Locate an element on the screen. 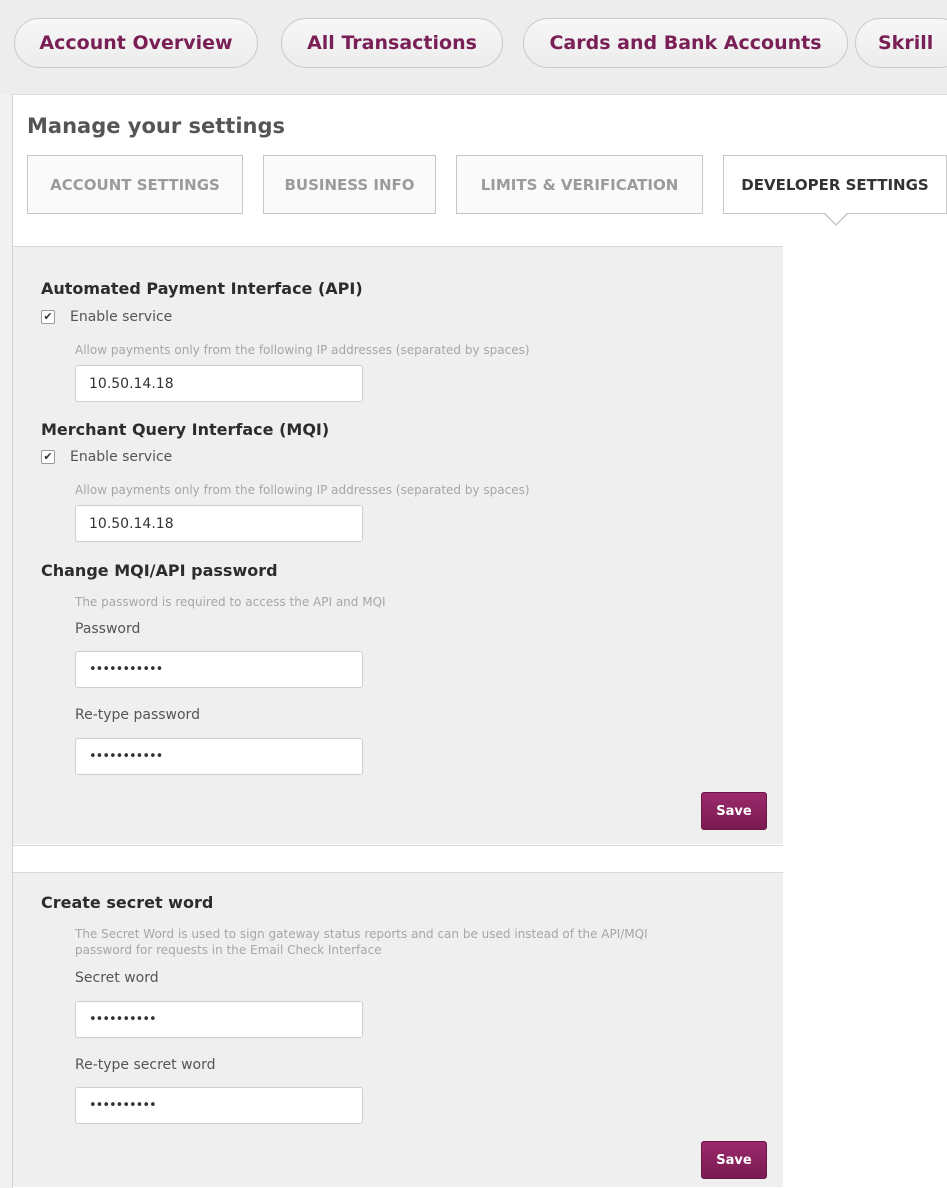 The image size is (947, 1188). secret-word-label: Secret word is located at coordinates (117, 978).